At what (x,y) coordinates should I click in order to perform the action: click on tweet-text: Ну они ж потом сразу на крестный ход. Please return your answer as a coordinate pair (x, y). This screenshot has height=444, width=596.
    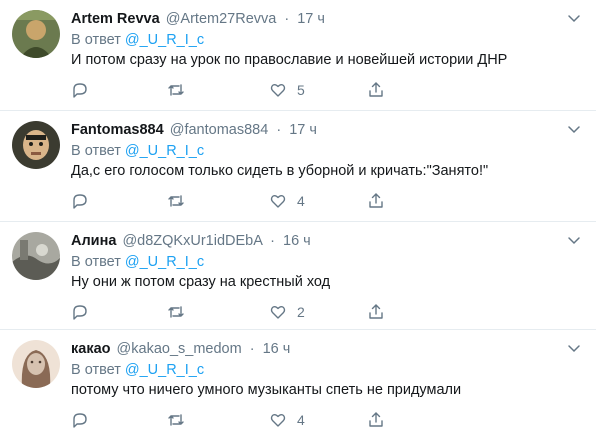
    Looking at the image, I should click on (201, 282).